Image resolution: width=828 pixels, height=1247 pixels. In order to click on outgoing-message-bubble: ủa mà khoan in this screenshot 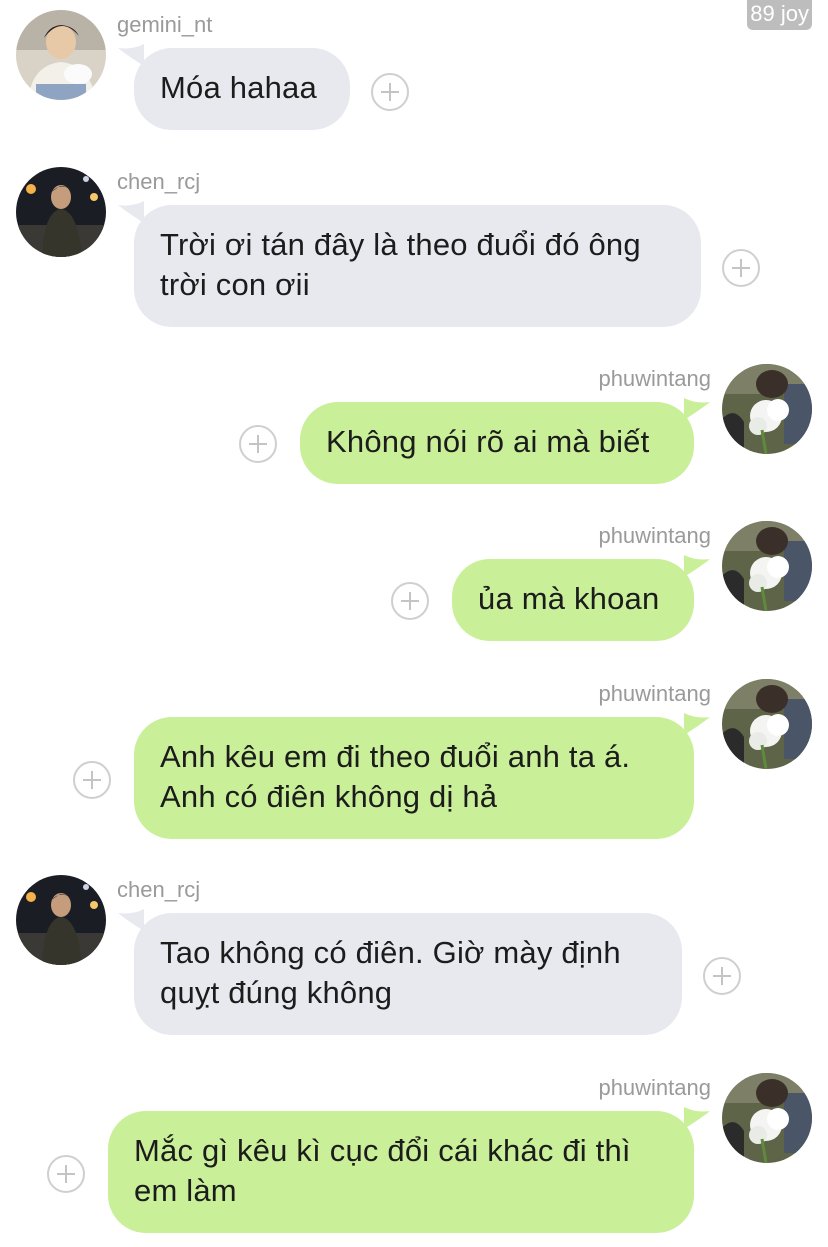, I will do `click(573, 600)`.